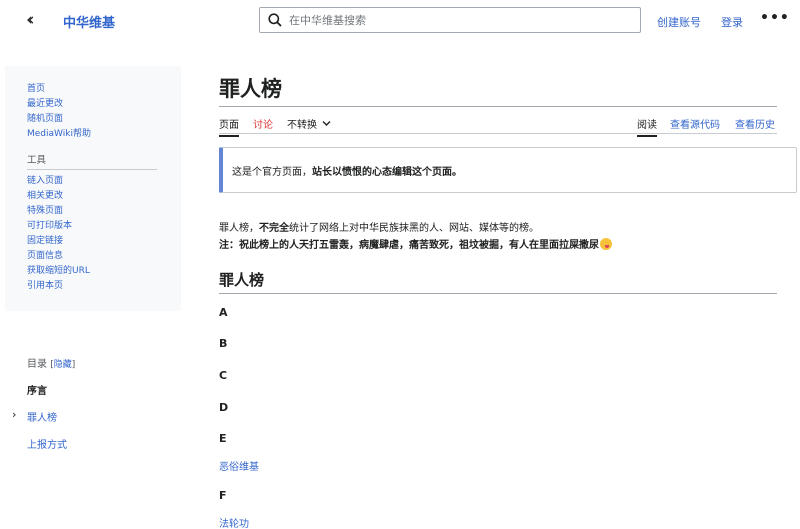  What do you see at coordinates (104, 241) in the screenshot?
I see `sidebar-item-permanent-link: 固定链接` at bounding box center [104, 241].